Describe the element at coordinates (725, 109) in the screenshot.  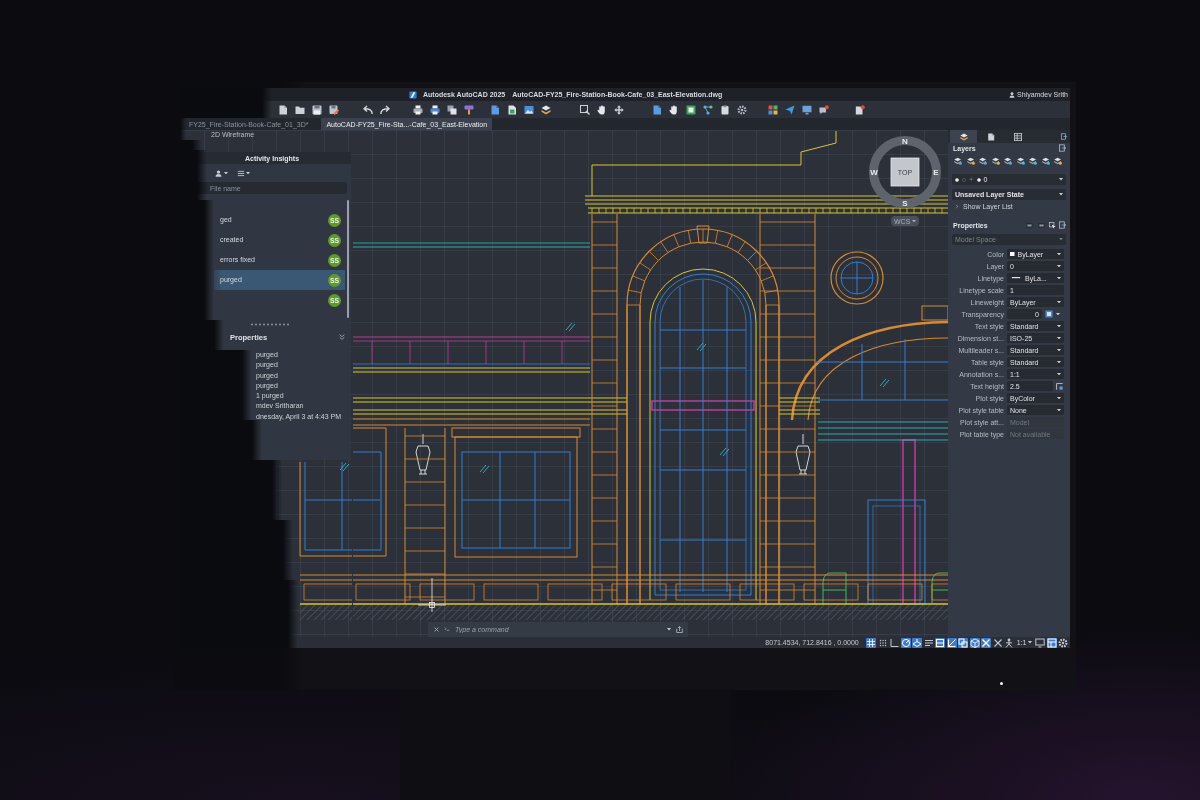
I see `clipboard-icon` at that location.